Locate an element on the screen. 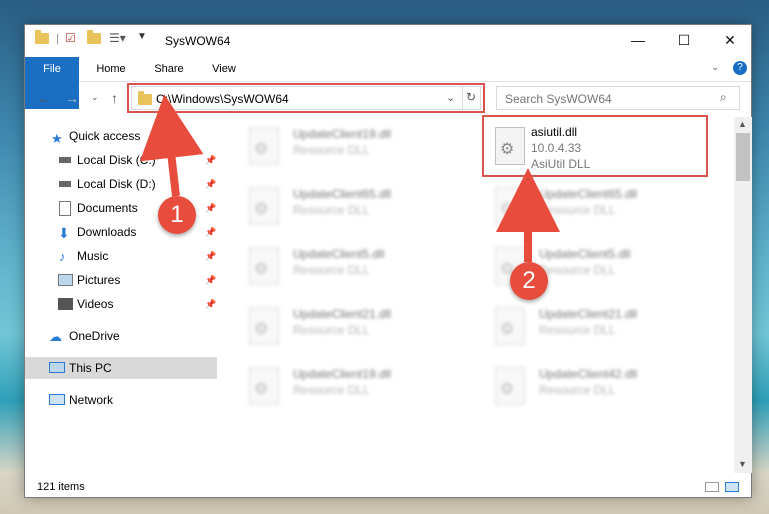 The width and height of the screenshot is (769, 514). callout-badge-1: 1 is located at coordinates (177, 215).